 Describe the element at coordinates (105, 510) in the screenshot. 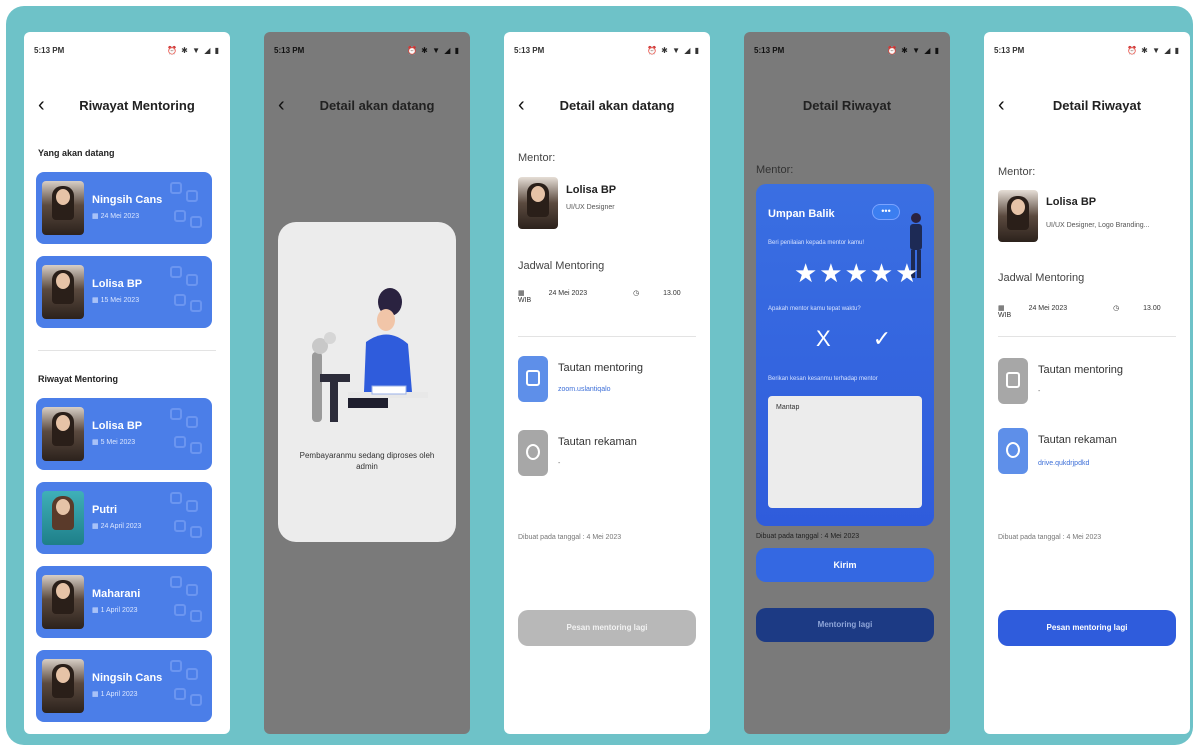

I see `card-name: Putri` at that location.